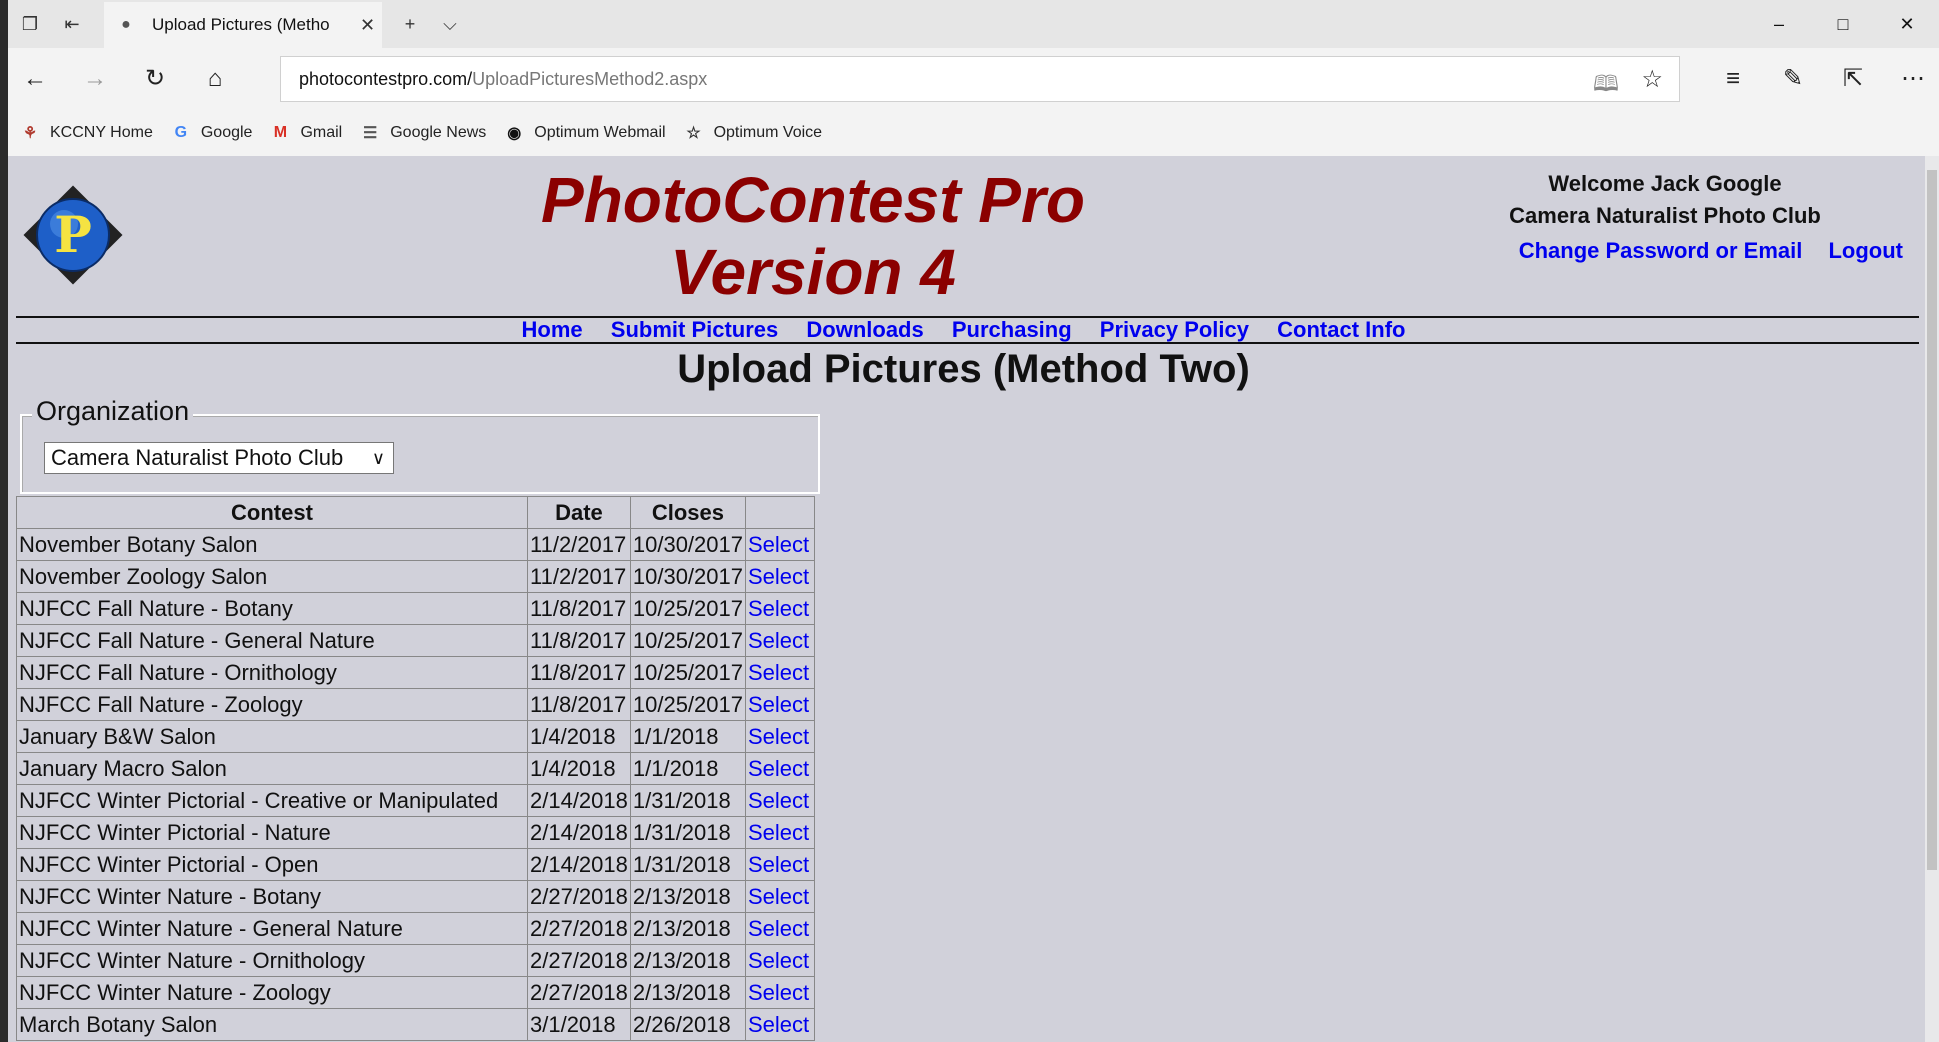 This screenshot has height=1042, width=1939. Describe the element at coordinates (687, 512) in the screenshot. I see `column-header-closes: Closes` at that location.